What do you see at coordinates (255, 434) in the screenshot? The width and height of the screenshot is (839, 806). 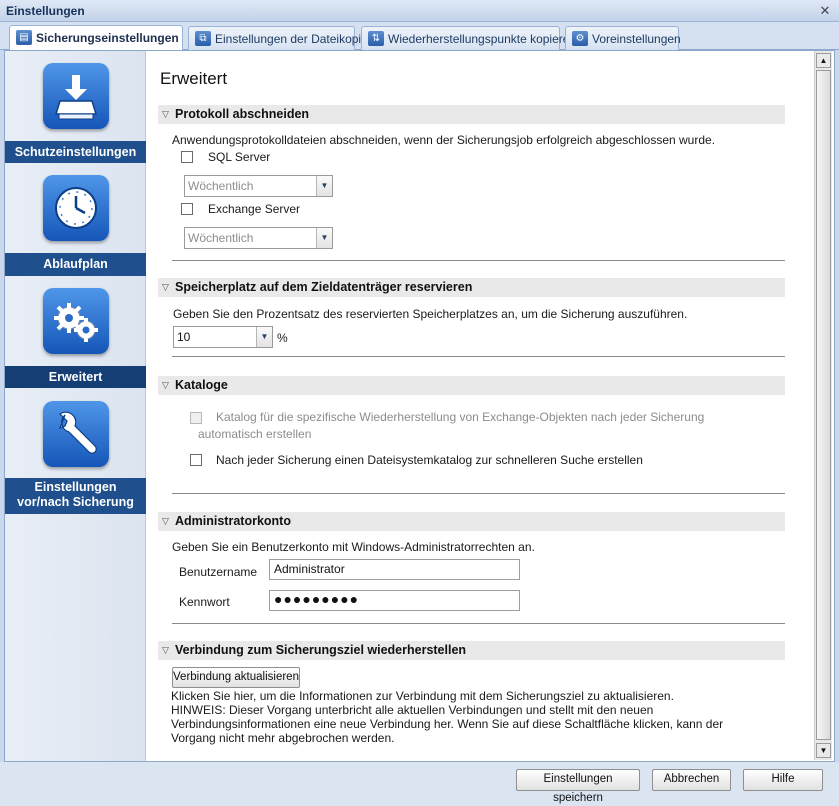 I see `exchange-catalog-label-line2: automatisch erstellen` at bounding box center [255, 434].